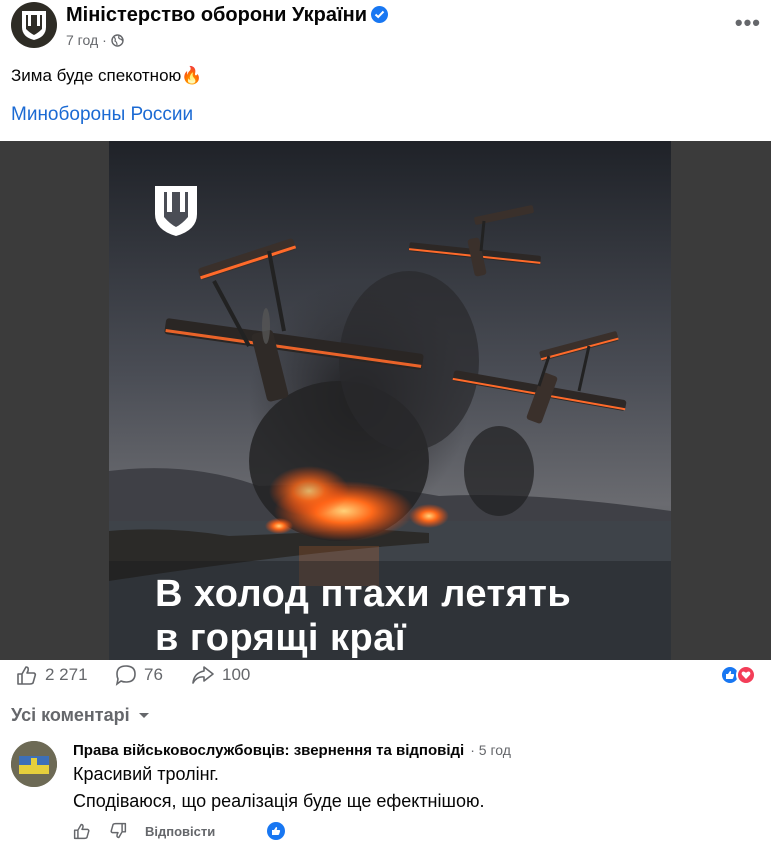  What do you see at coordinates (107, 75) in the screenshot?
I see `post-text: Зима буде спекотною🔥` at bounding box center [107, 75].